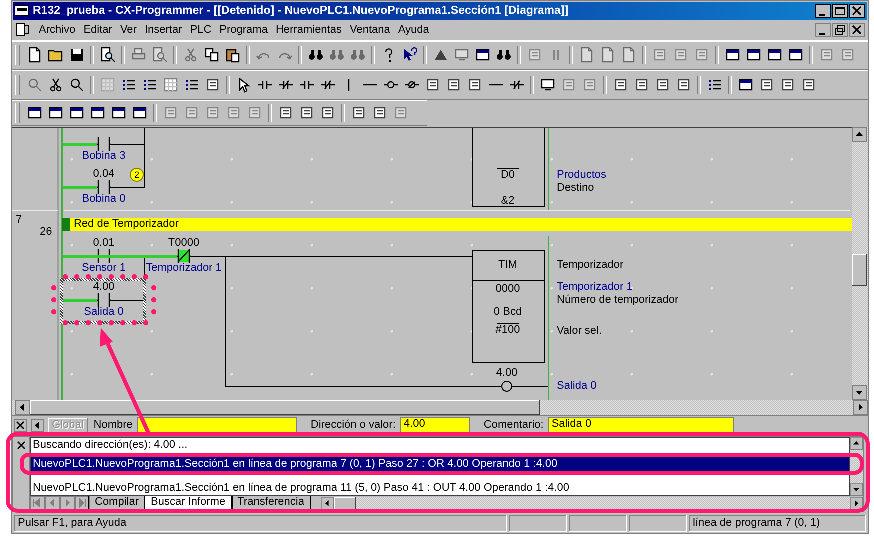  Describe the element at coordinates (514, 425) in the screenshot. I see `field-label: Comentario:` at that location.